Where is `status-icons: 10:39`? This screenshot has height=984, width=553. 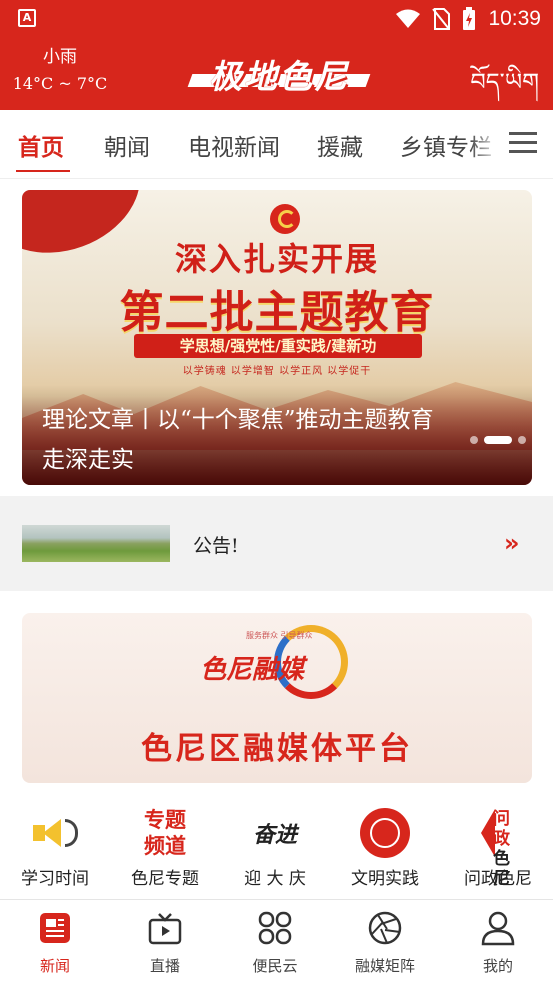 status-icons: 10:39 is located at coordinates (468, 19).